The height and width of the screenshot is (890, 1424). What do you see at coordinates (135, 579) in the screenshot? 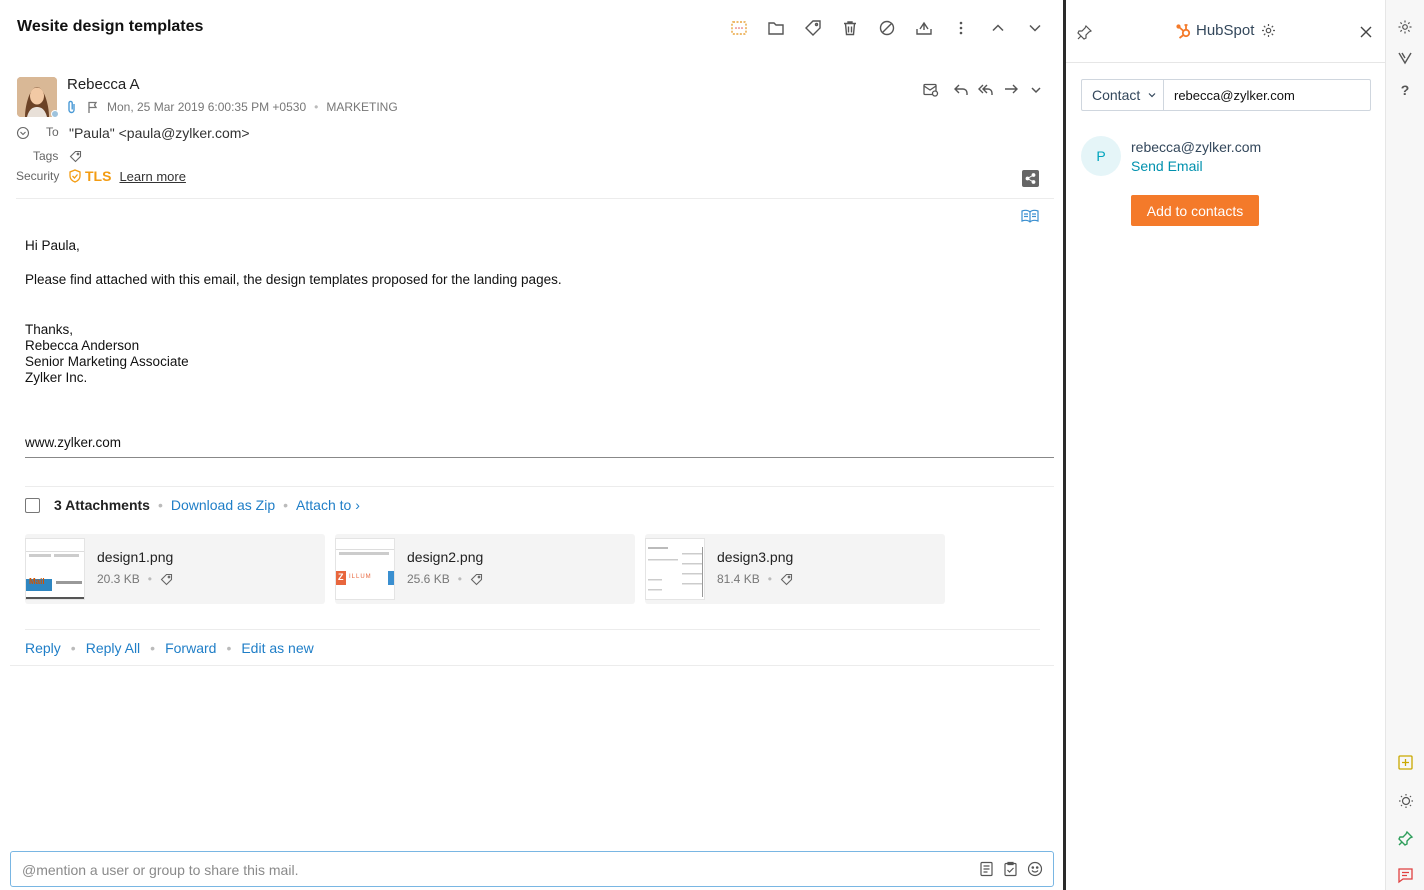
I see `attachment-size-row: 20.3 KB •` at bounding box center [135, 579].